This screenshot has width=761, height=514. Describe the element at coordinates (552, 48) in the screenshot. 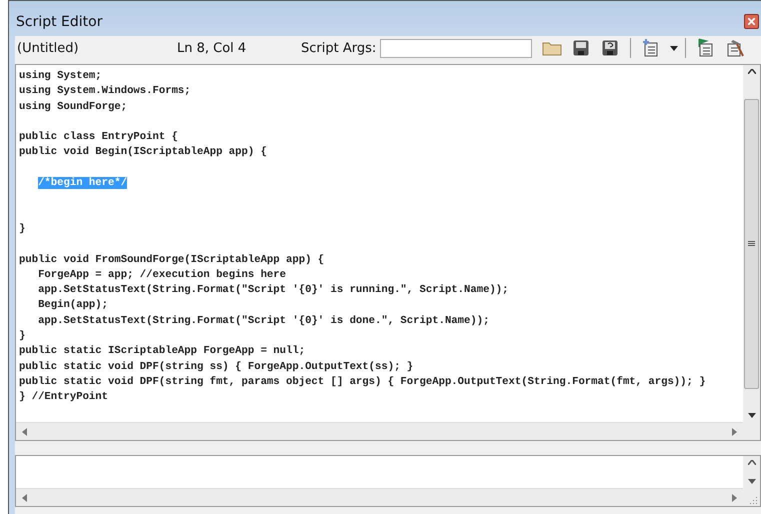

I see `folder-icon` at that location.